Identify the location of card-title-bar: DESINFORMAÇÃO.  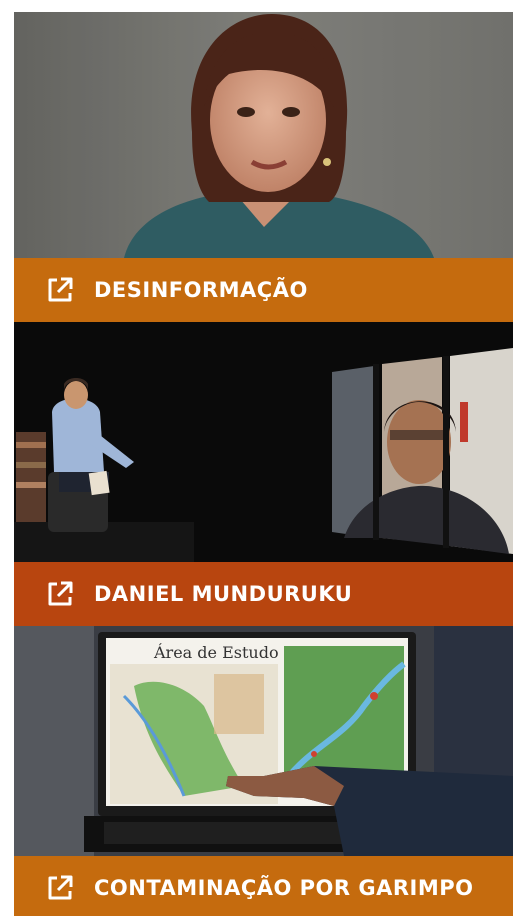
(263, 290).